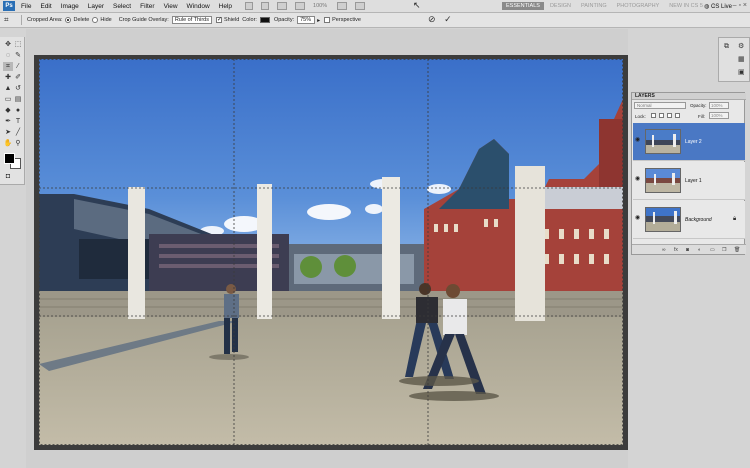 This screenshot has height=468, width=750. Describe the element at coordinates (8, 110) in the screenshot. I see `blur-tool-icon: ◆` at that location.